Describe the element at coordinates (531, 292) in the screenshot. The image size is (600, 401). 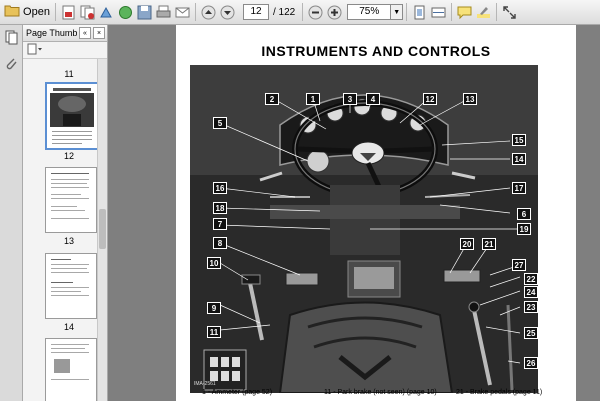
I see `callout-24: 24` at that location.